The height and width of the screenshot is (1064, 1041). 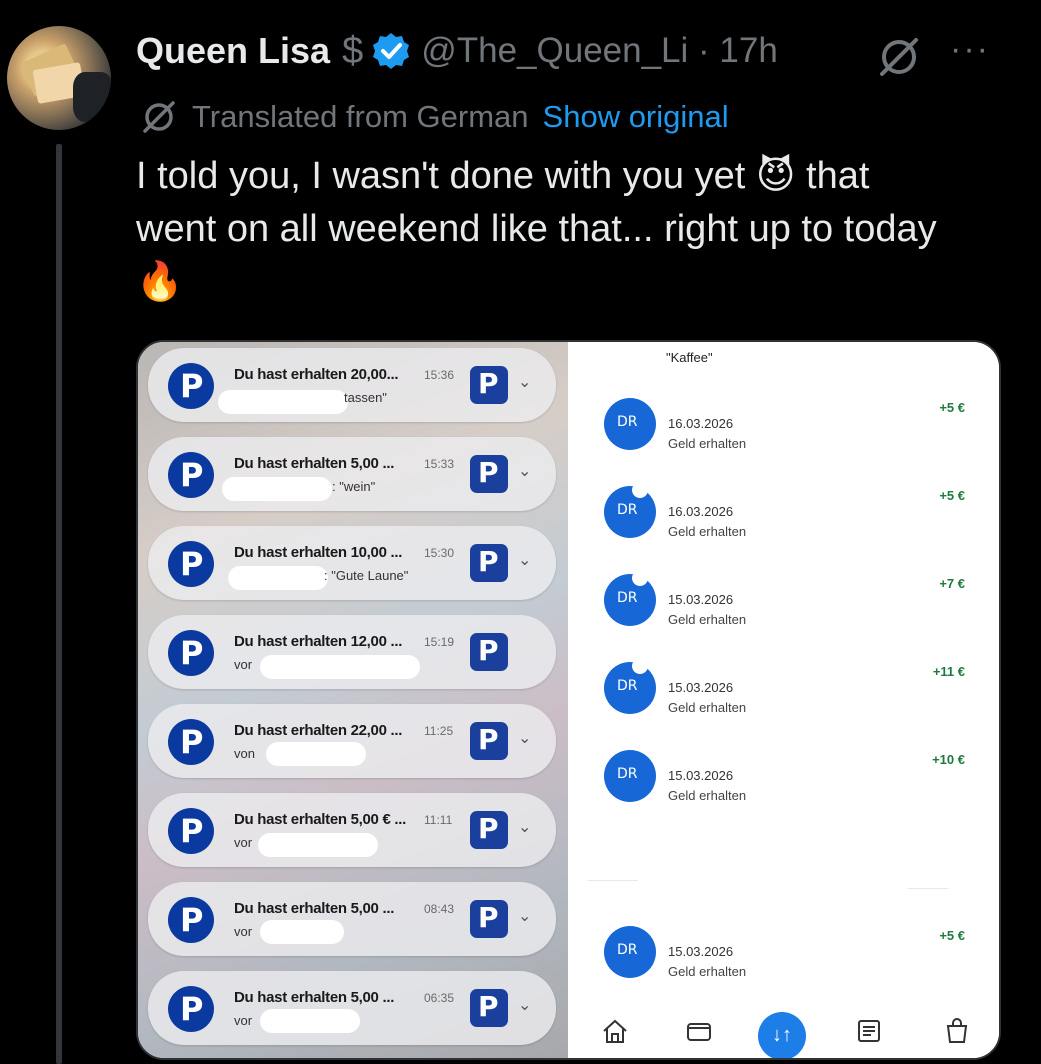 I want to click on verified-badge-icon, so click(x=391, y=51).